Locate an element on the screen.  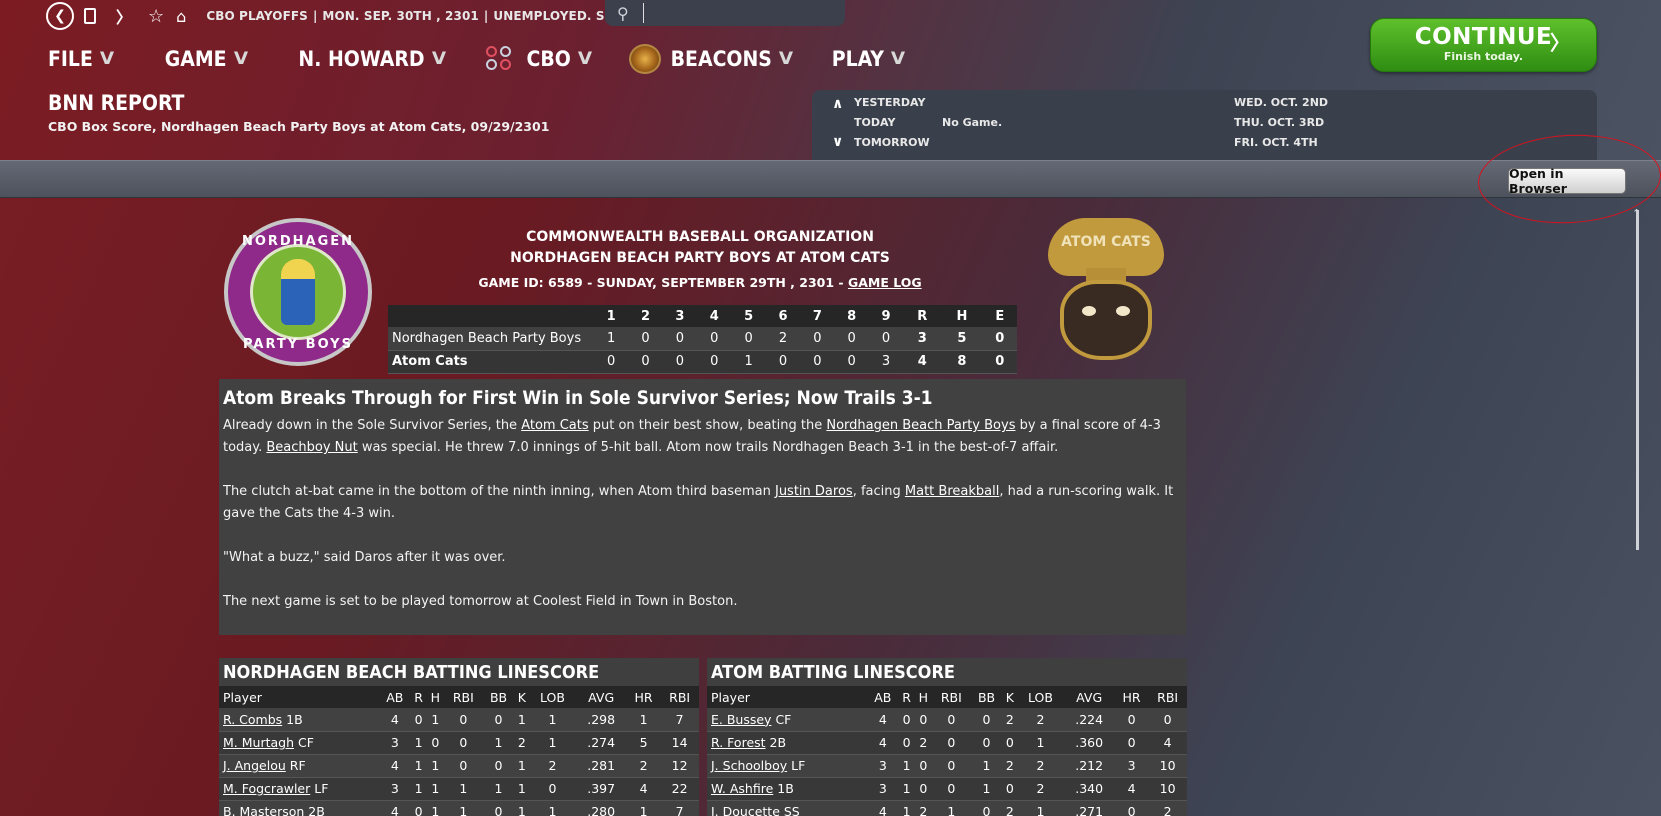
menu-game: GAME V is located at coordinates (206, 59).